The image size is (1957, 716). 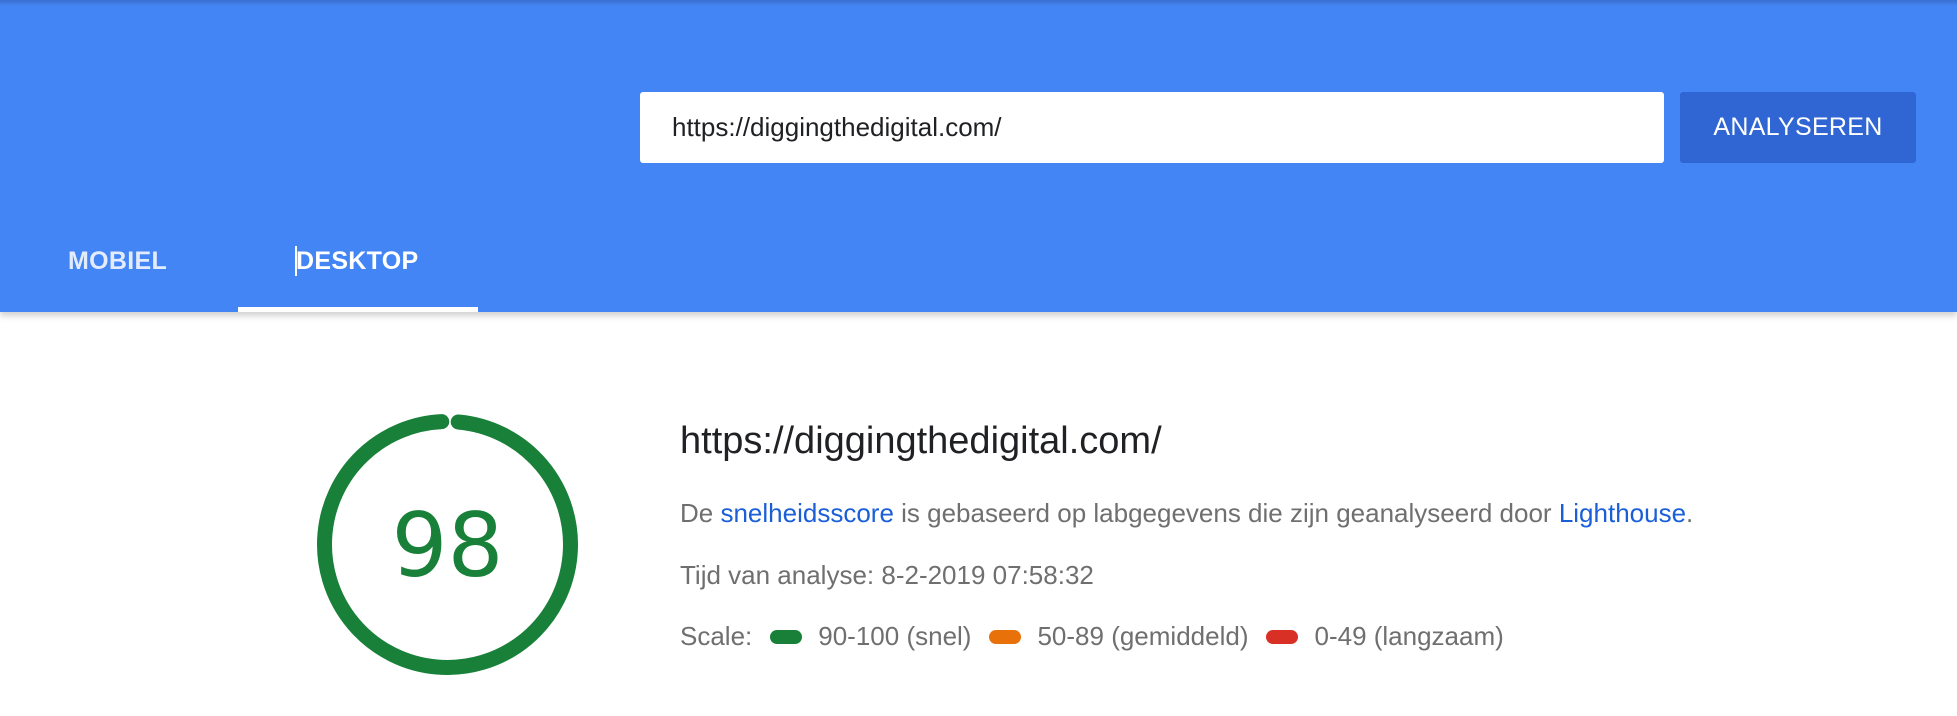 What do you see at coordinates (786, 636) in the screenshot?
I see `fast-range-swatch` at bounding box center [786, 636].